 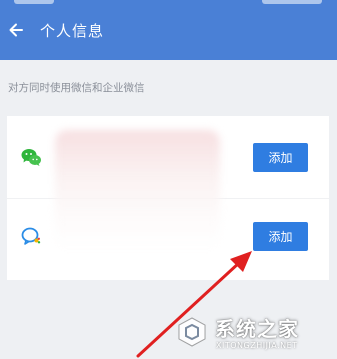 I want to click on page-title: 个人信息, so click(x=72, y=31).